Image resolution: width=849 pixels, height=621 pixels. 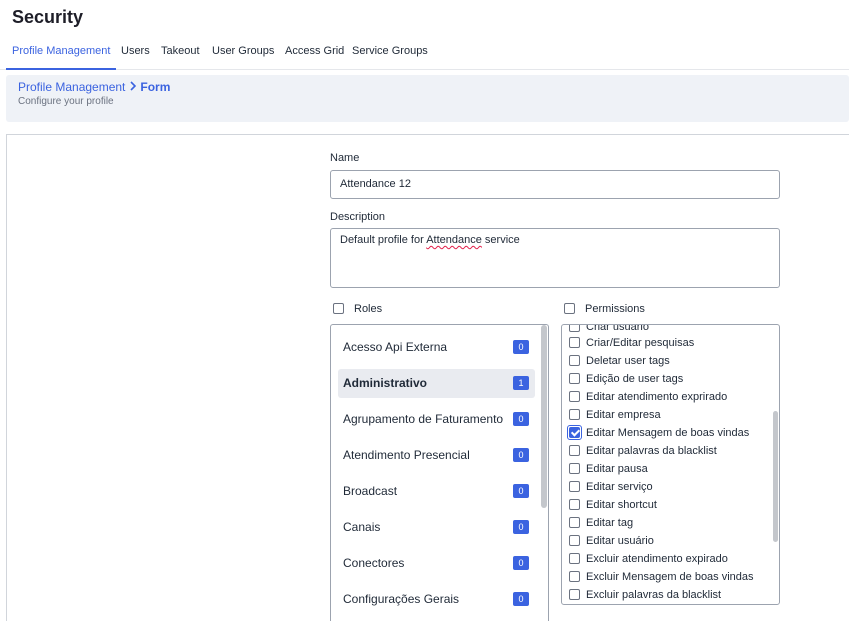 What do you see at coordinates (521, 383) in the screenshot?
I see `role-count-badge: 1` at bounding box center [521, 383].